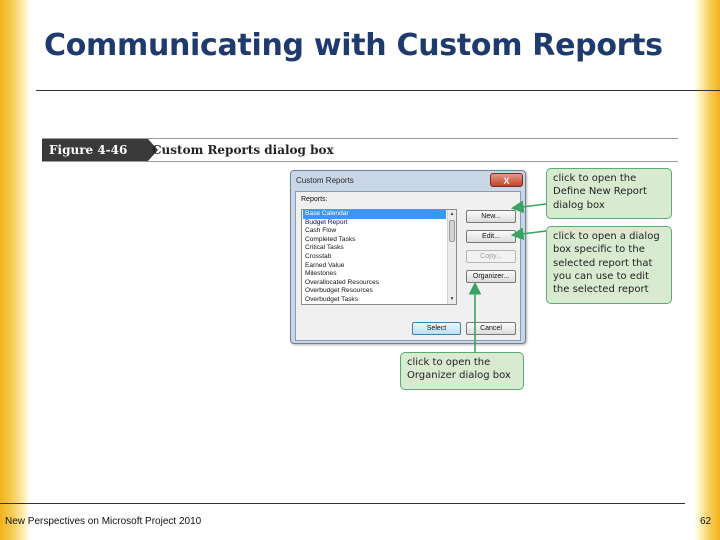  What do you see at coordinates (601, 290) in the screenshot?
I see `callout-line: the selected report` at bounding box center [601, 290].